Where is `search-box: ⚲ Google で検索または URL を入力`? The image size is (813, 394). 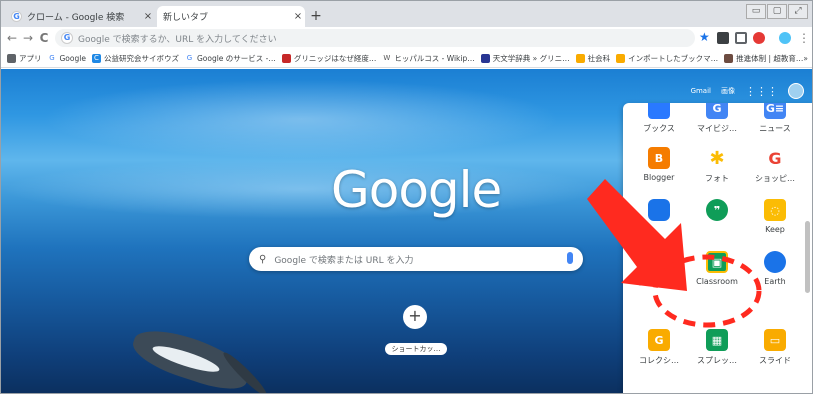 search-box: ⚲ Google で検索または URL を入力 is located at coordinates (416, 259).